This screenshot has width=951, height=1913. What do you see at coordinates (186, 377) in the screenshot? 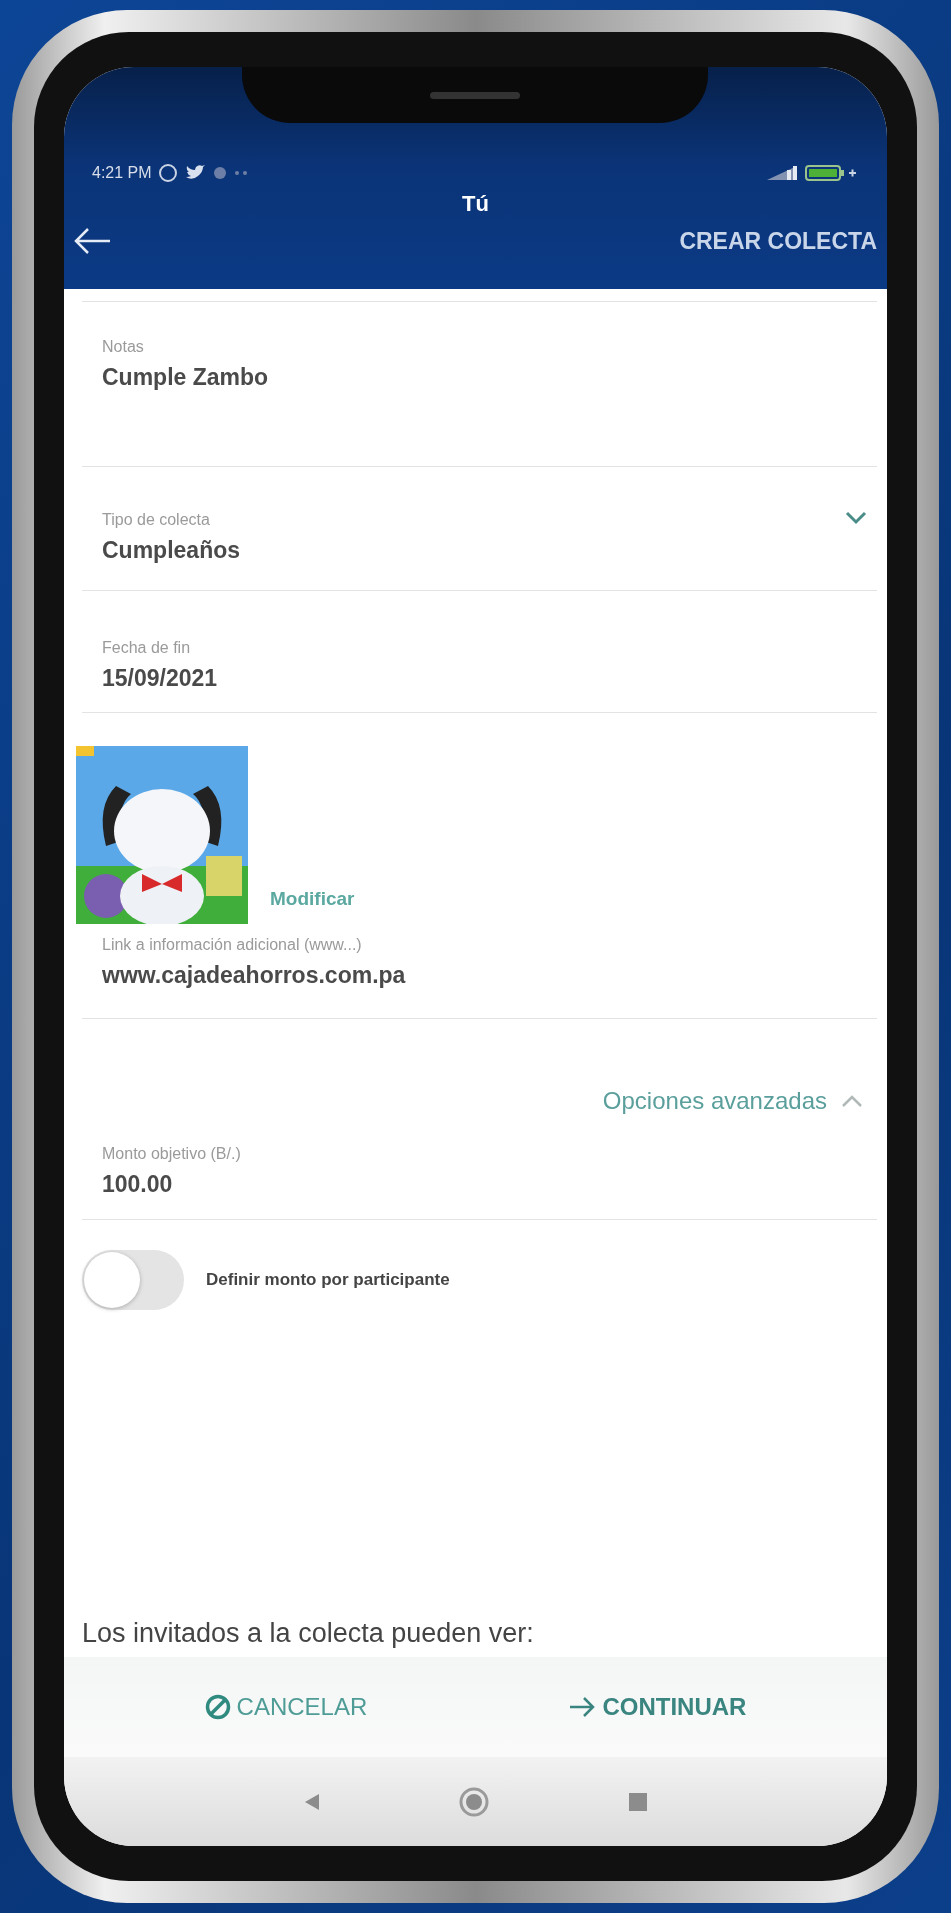
I see `field-value: Cumple Zambo` at bounding box center [186, 377].